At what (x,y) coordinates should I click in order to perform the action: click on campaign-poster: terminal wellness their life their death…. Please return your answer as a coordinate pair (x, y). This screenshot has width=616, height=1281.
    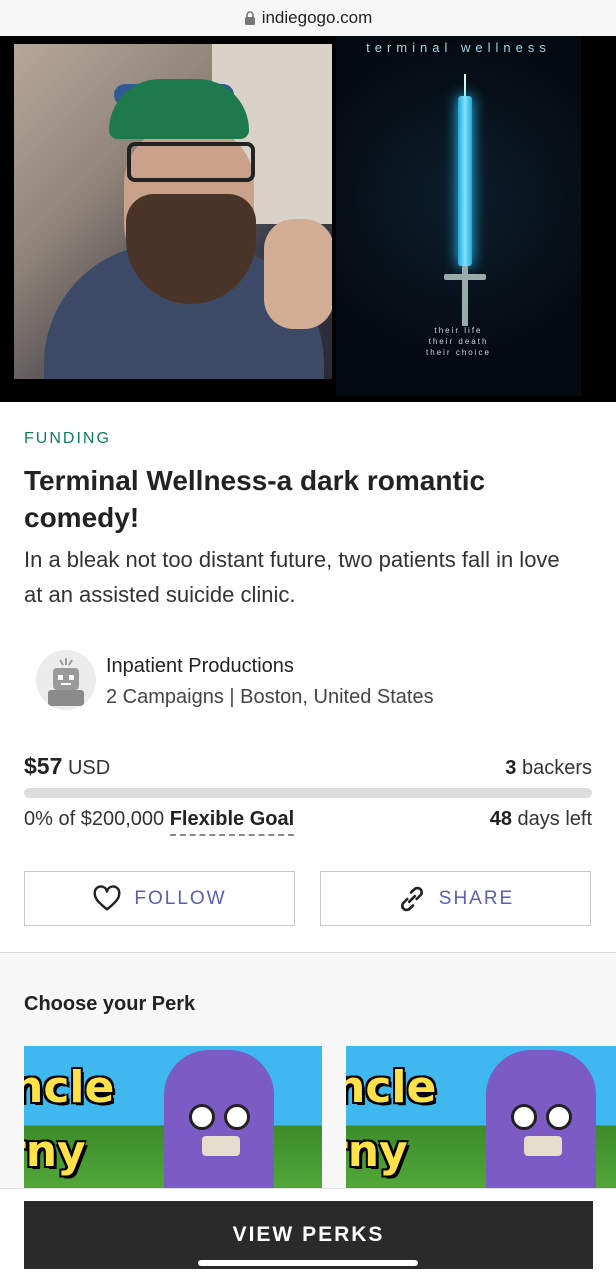
    Looking at the image, I should click on (458, 216).